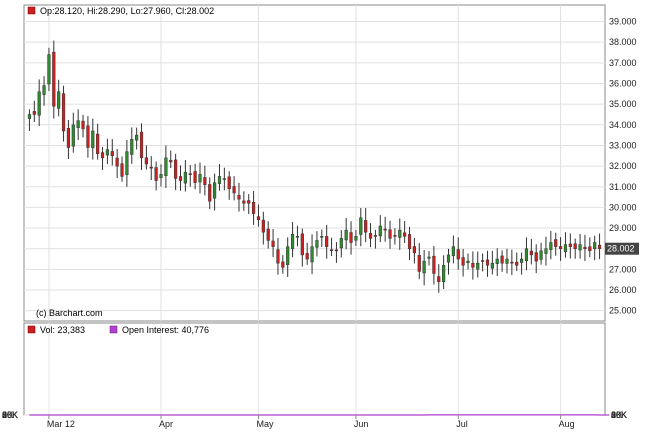  What do you see at coordinates (623, 228) in the screenshot?
I see `price-tick-label: 29.000` at bounding box center [623, 228].